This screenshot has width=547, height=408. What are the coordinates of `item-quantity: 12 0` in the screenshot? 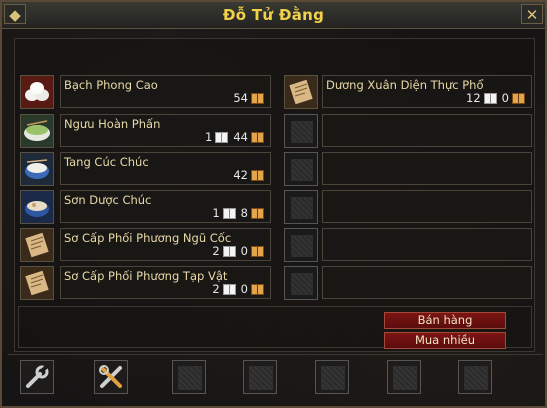 It's located at (495, 98).